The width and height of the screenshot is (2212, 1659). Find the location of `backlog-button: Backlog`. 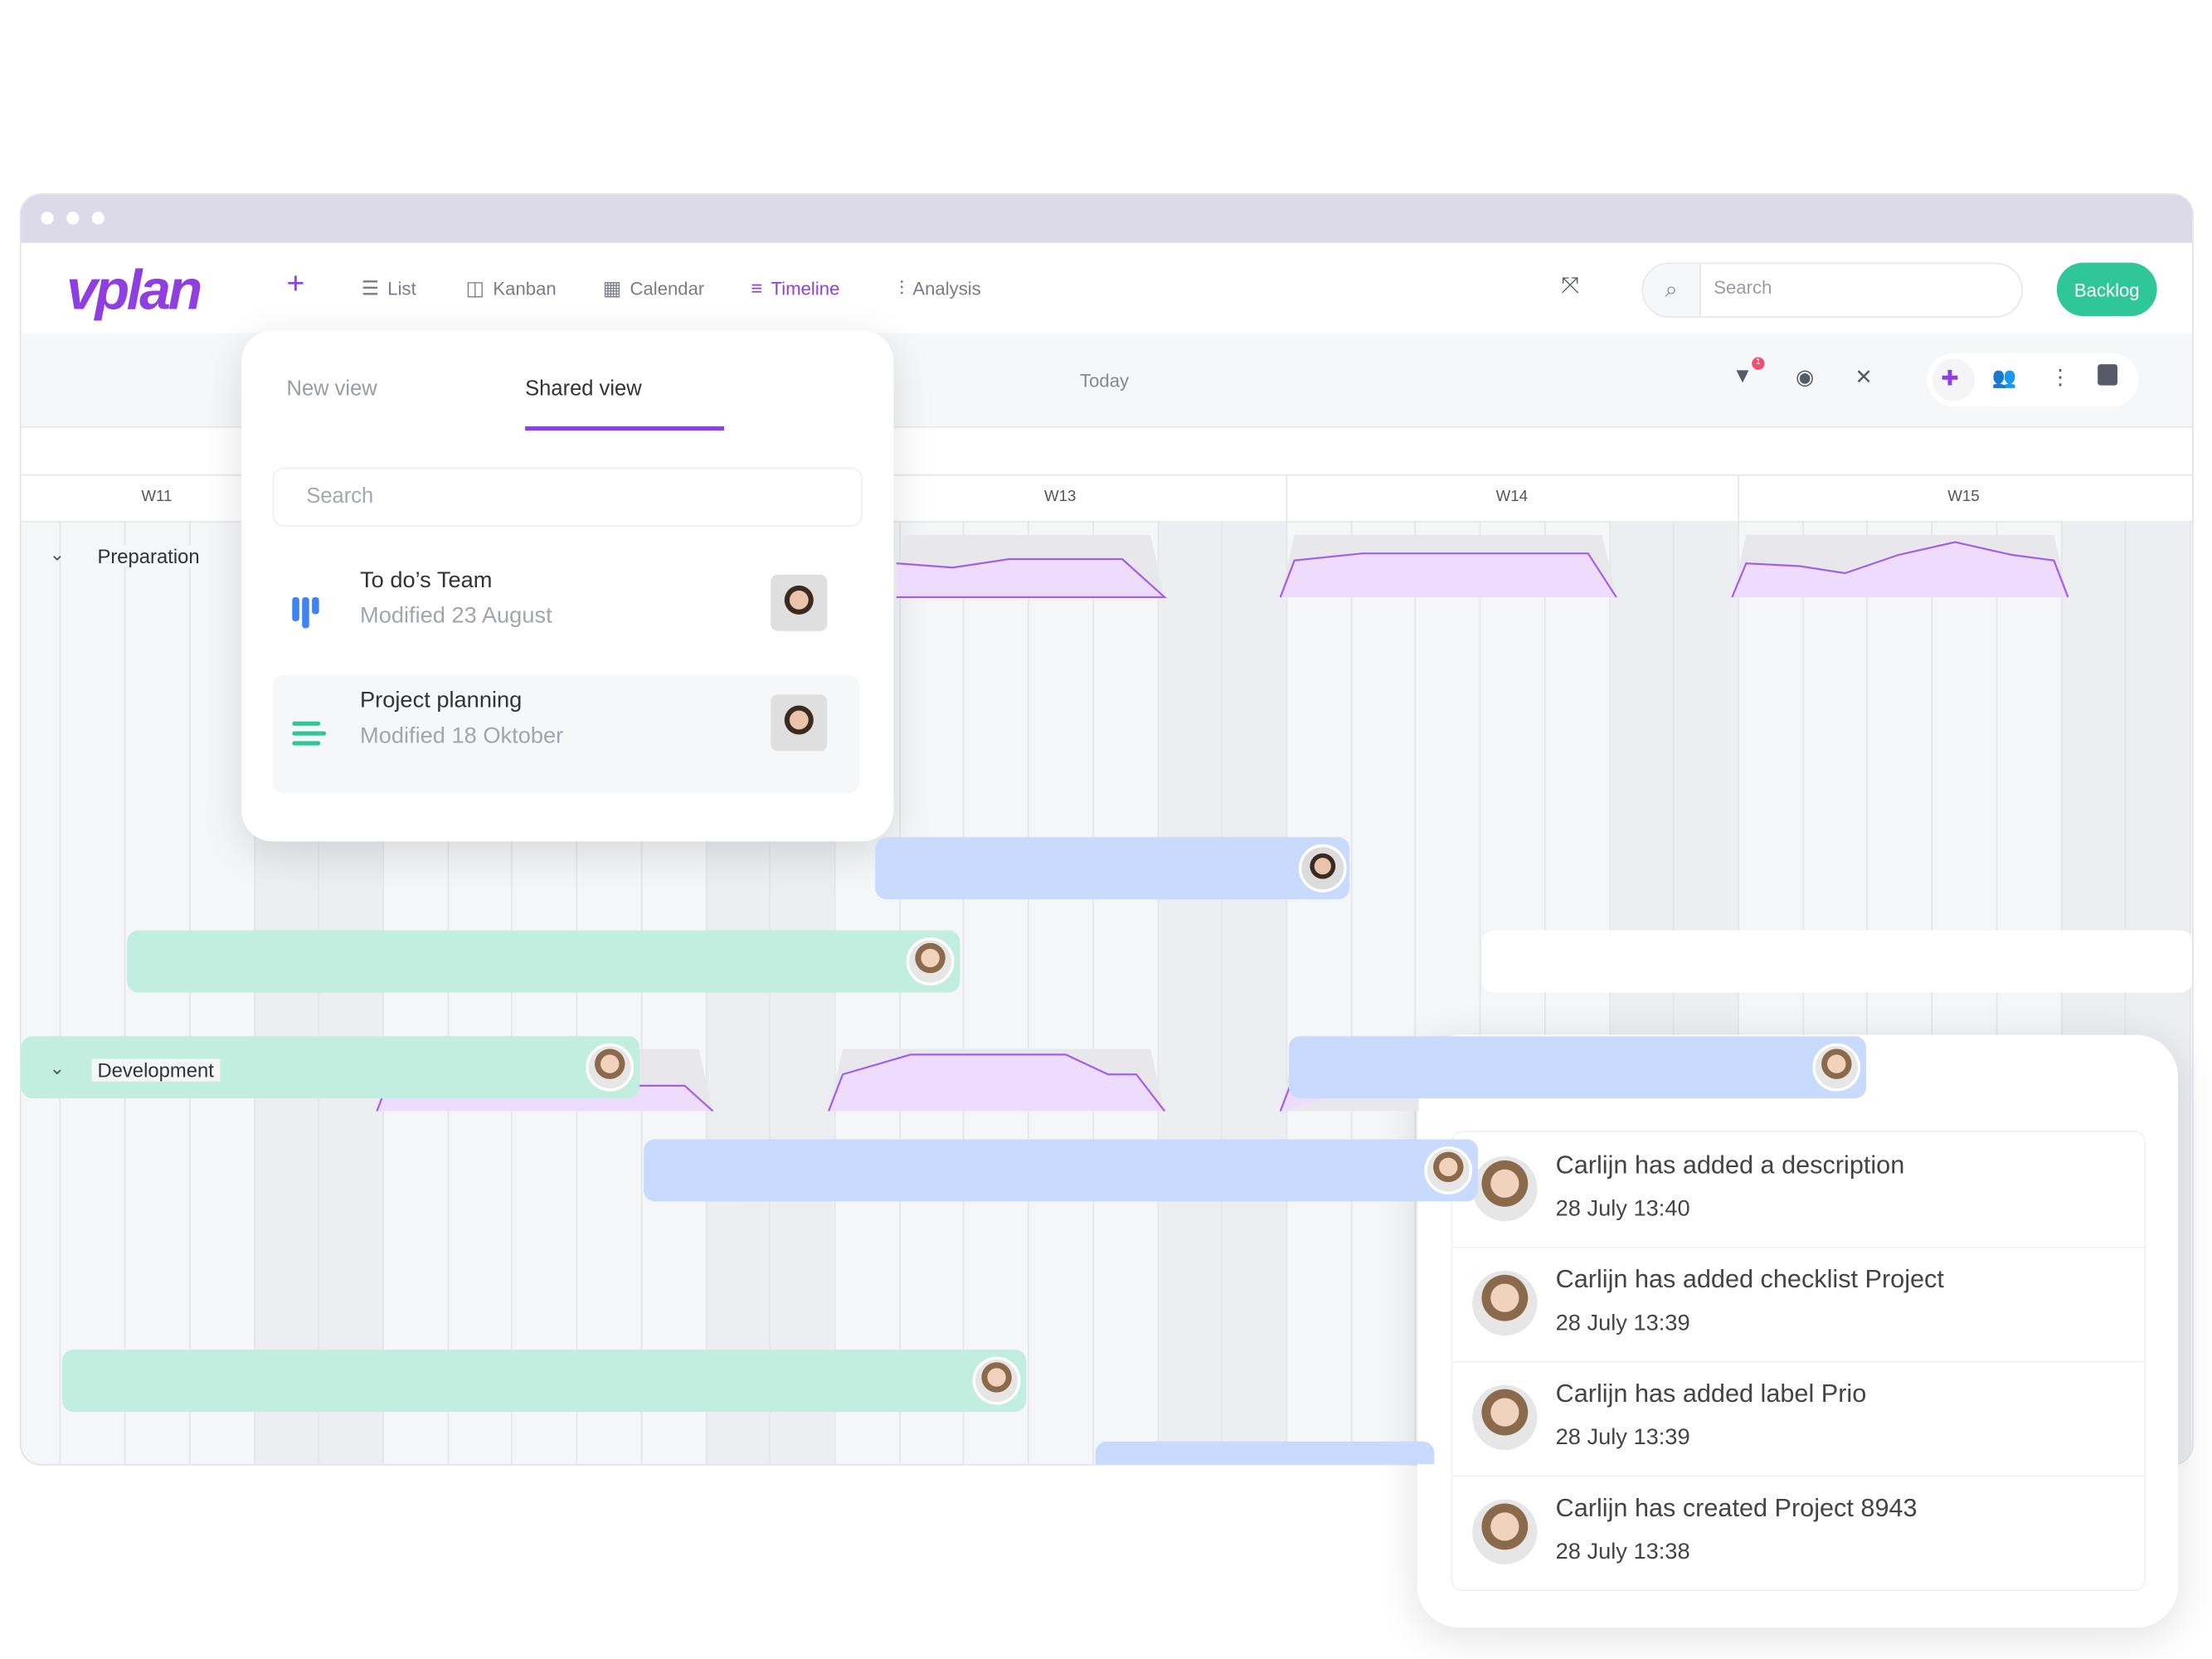

backlog-button: Backlog is located at coordinates (2106, 289).